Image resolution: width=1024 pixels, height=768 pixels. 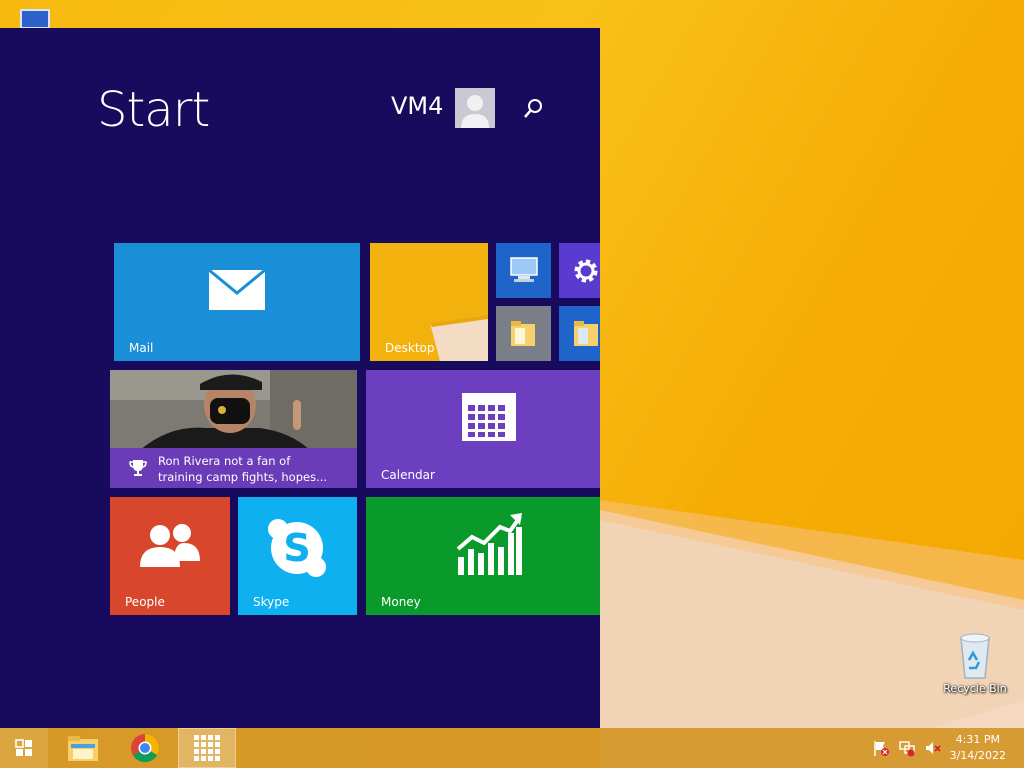 I want to click on calendar-tile-label: Calendar, so click(x=408, y=475).